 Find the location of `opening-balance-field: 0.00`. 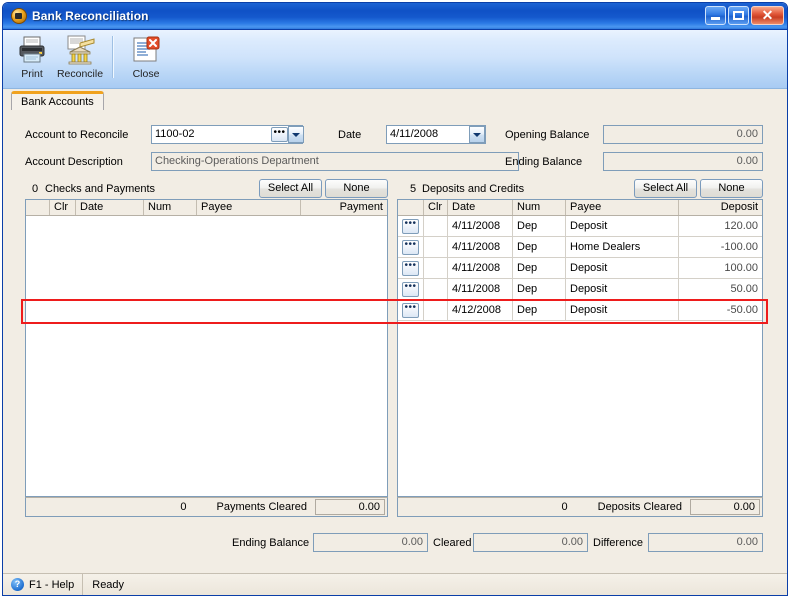

opening-balance-field: 0.00 is located at coordinates (683, 134).